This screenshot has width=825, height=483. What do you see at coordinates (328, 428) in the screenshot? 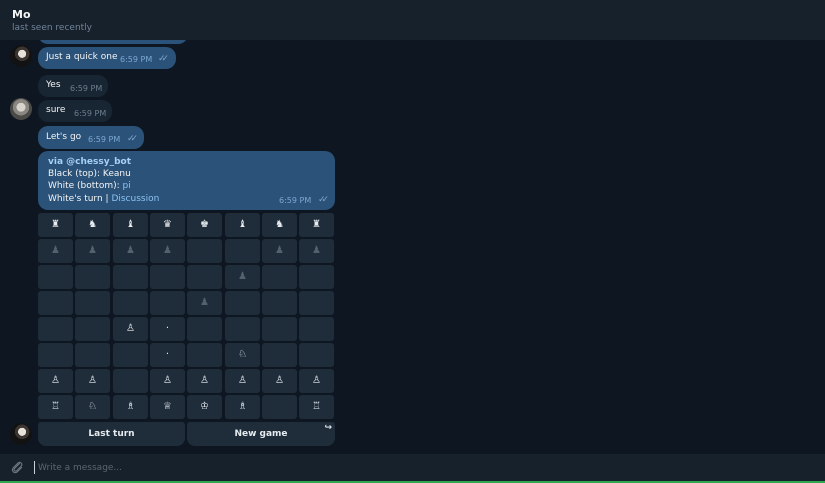
I see `share-icon: ↪` at bounding box center [328, 428].